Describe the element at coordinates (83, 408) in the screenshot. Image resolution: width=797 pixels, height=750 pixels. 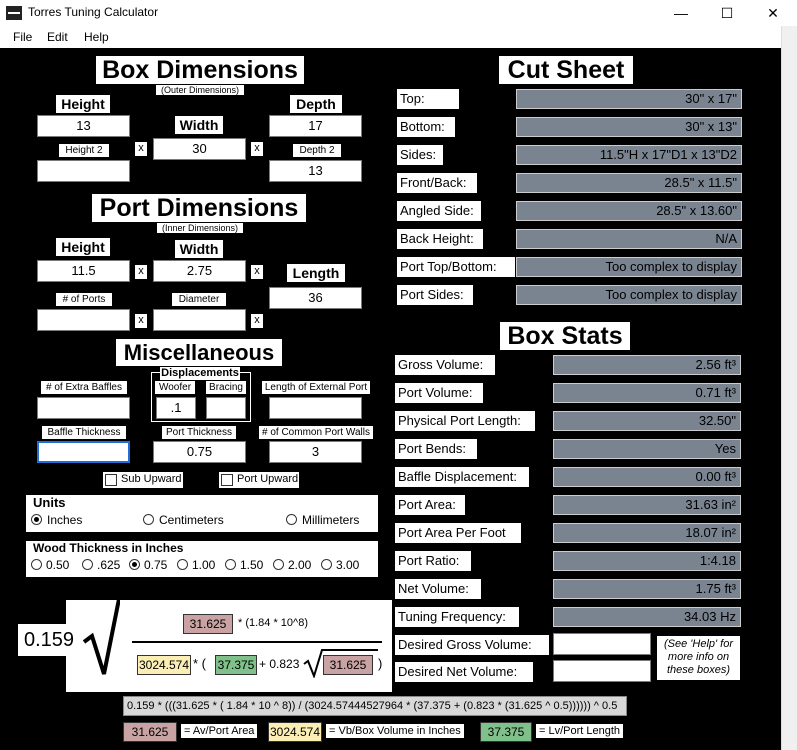
I see `extra-baffles-input` at that location.